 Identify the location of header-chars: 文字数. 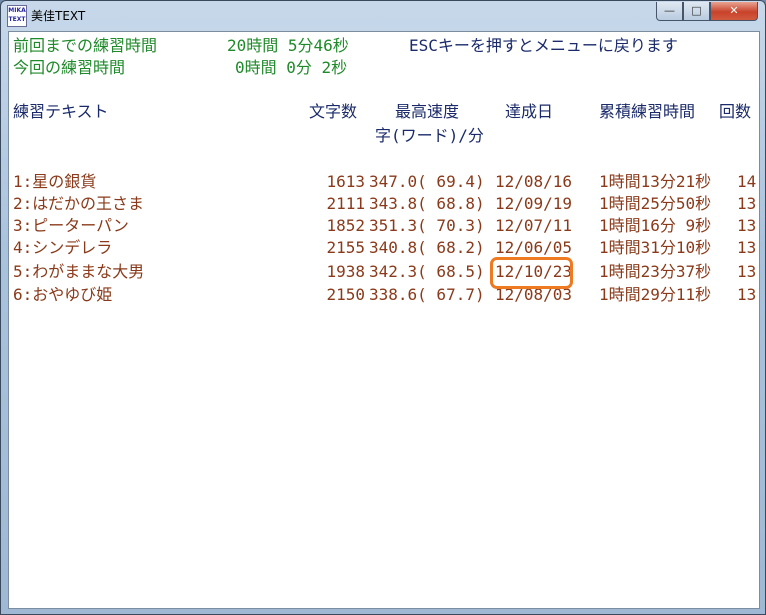
(333, 111).